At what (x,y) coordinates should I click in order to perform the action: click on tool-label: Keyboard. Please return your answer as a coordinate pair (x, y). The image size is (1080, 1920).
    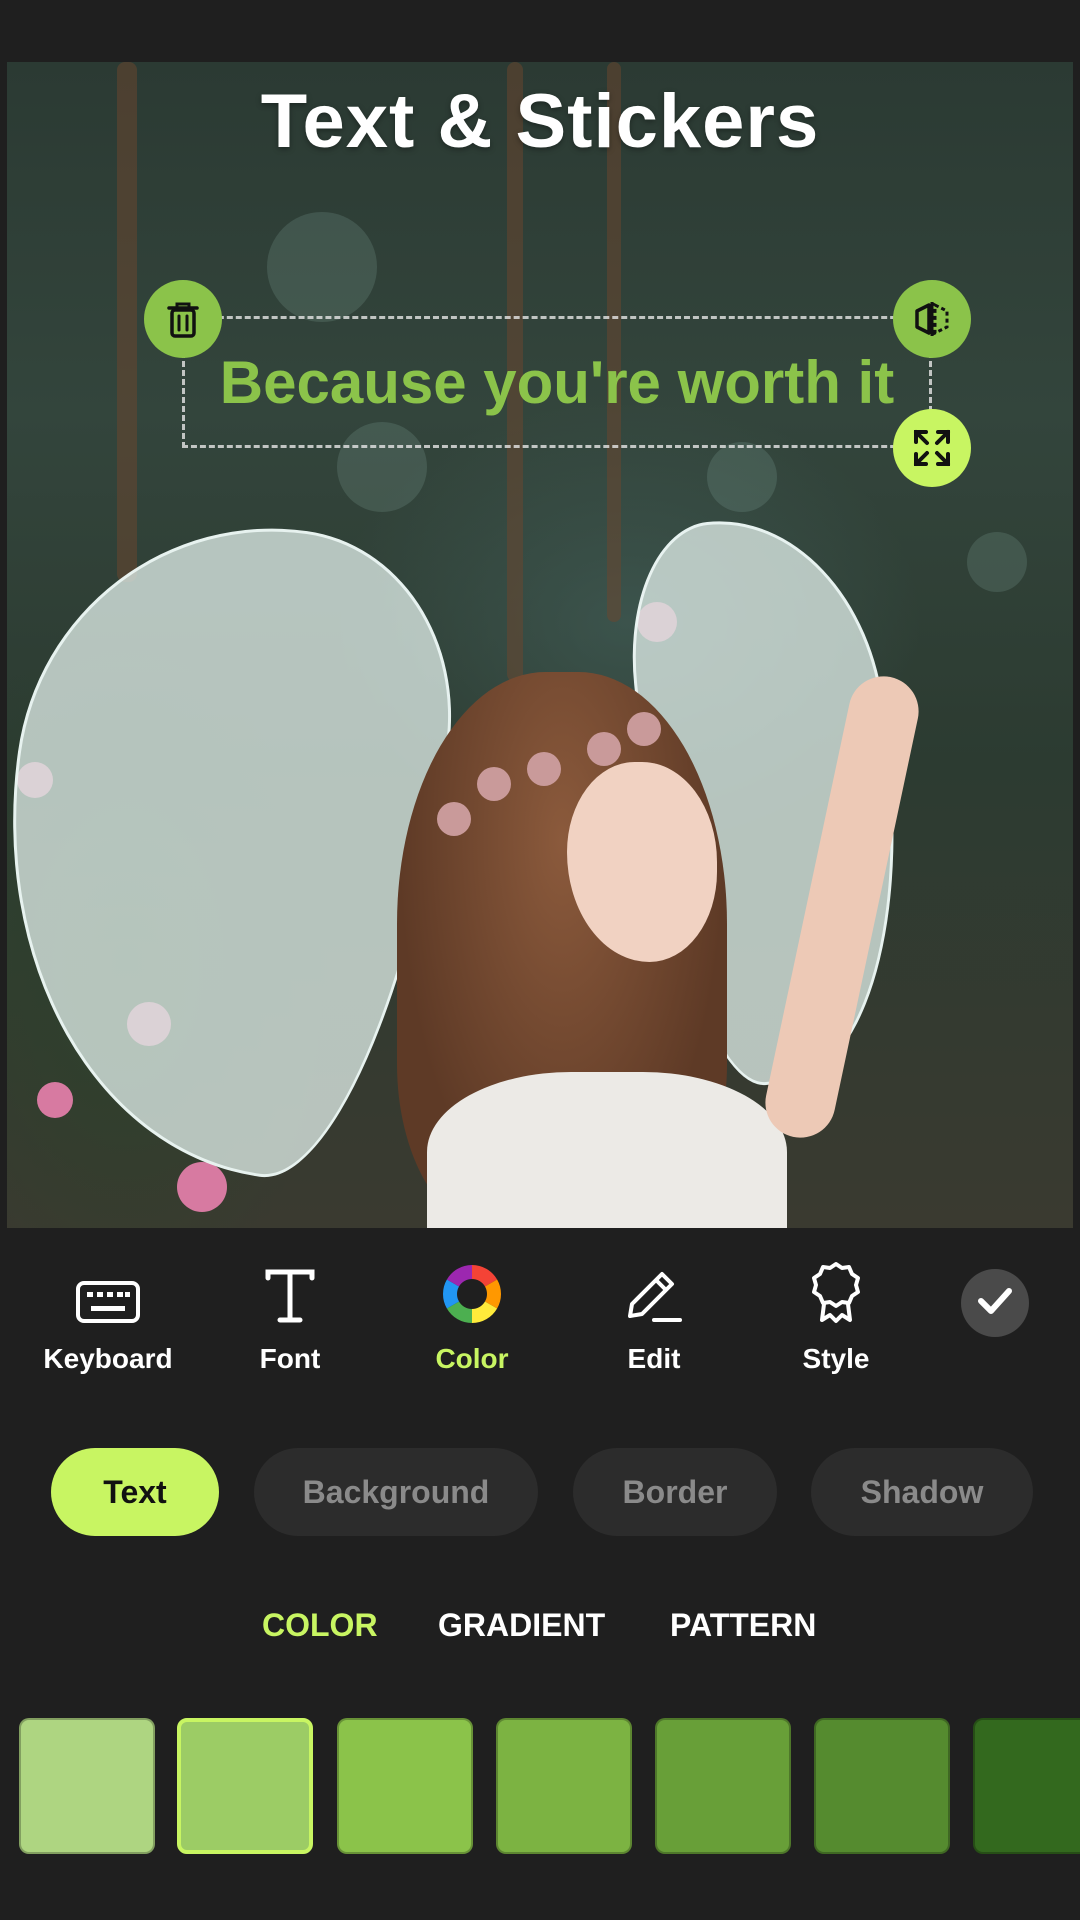
    Looking at the image, I should click on (108, 1358).